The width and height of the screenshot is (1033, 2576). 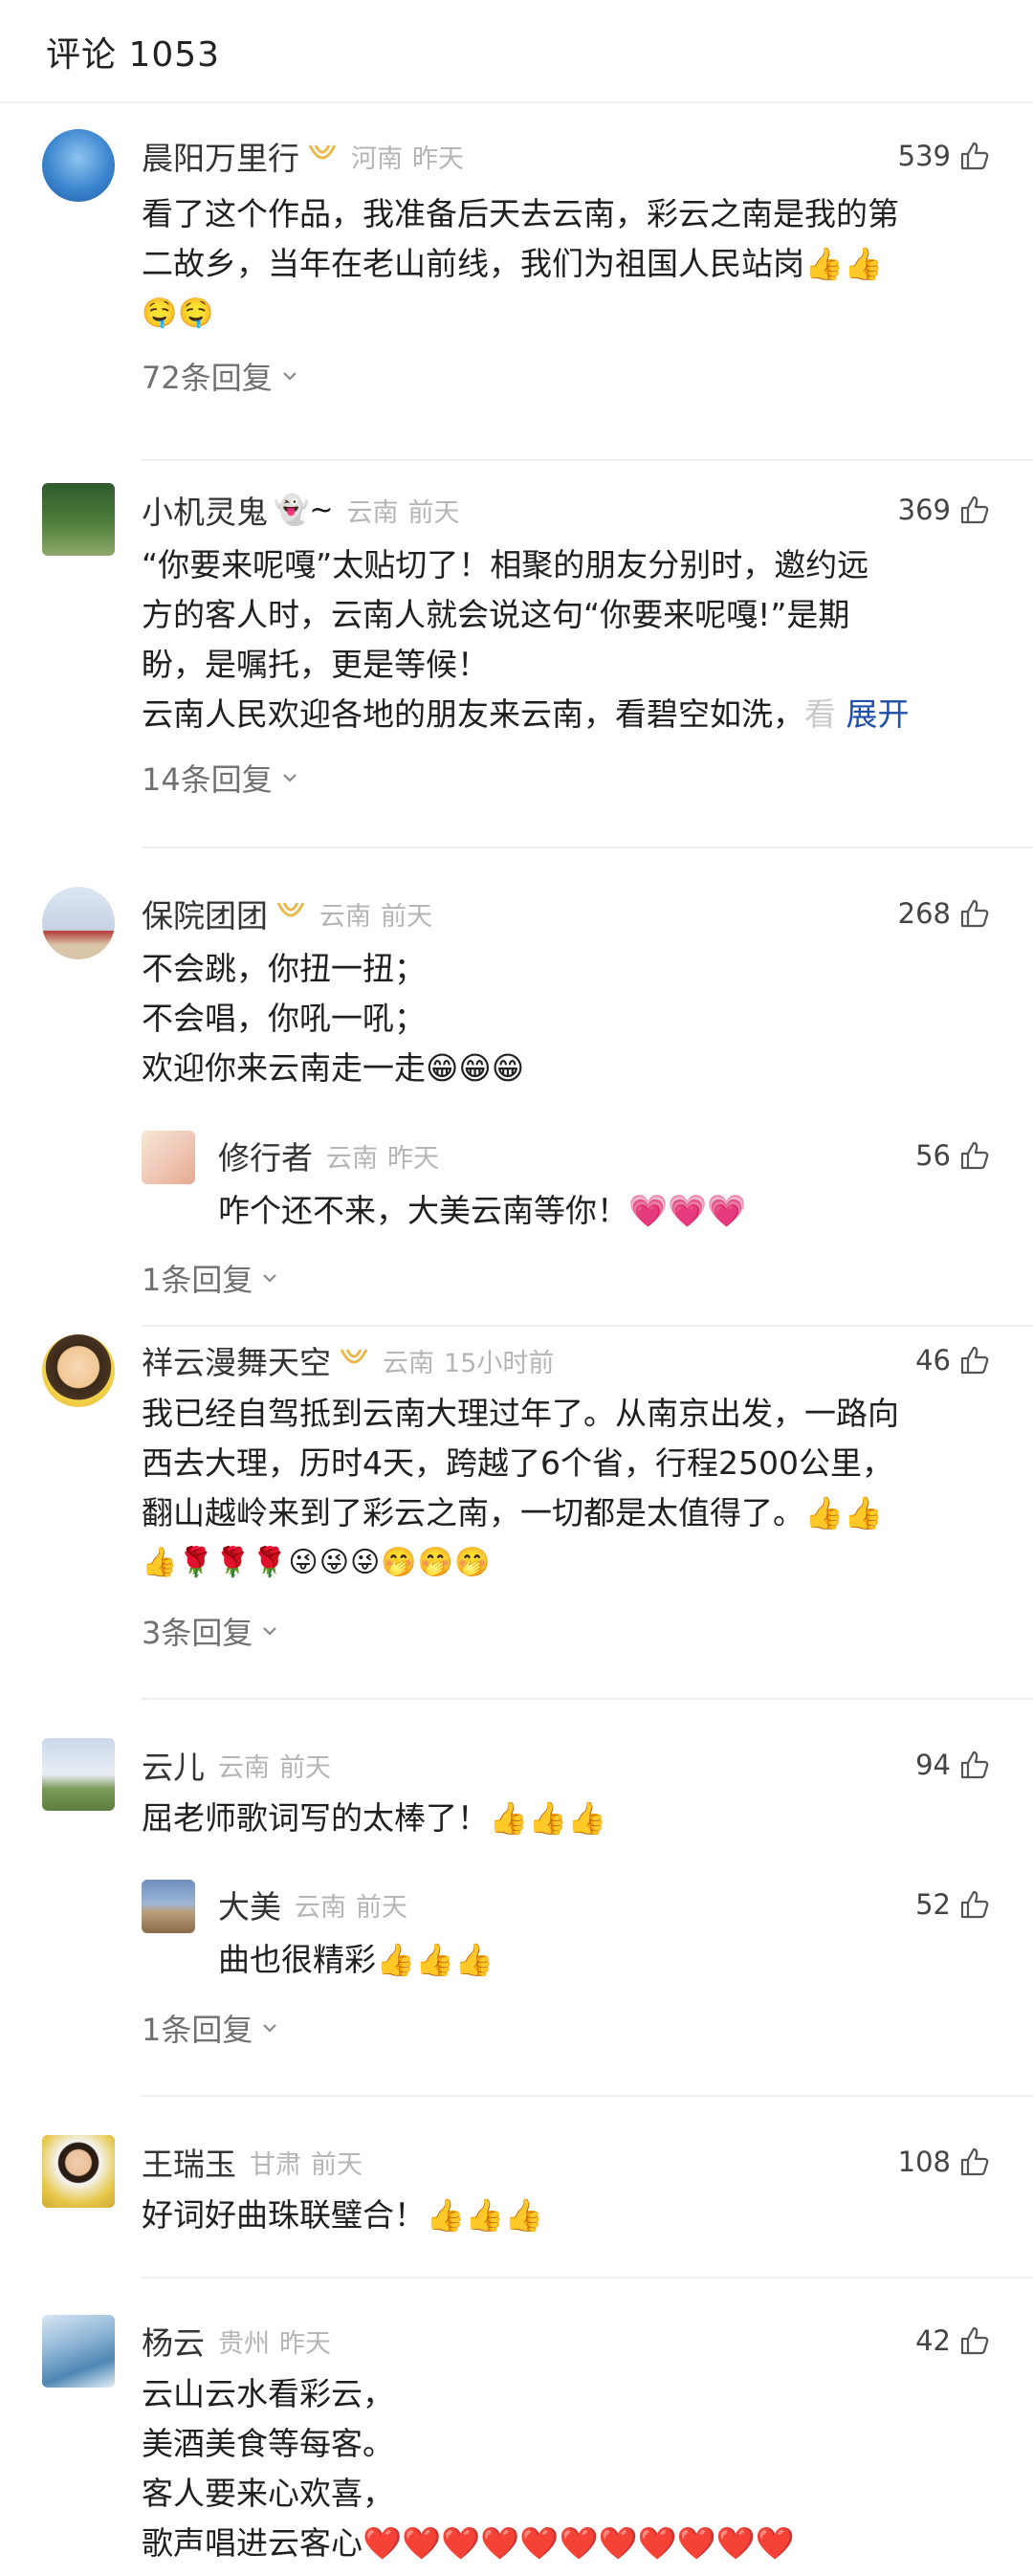 What do you see at coordinates (374, 1818) in the screenshot?
I see `comment-text: 屈老师歌词写的太棒了！👍👍👍` at bounding box center [374, 1818].